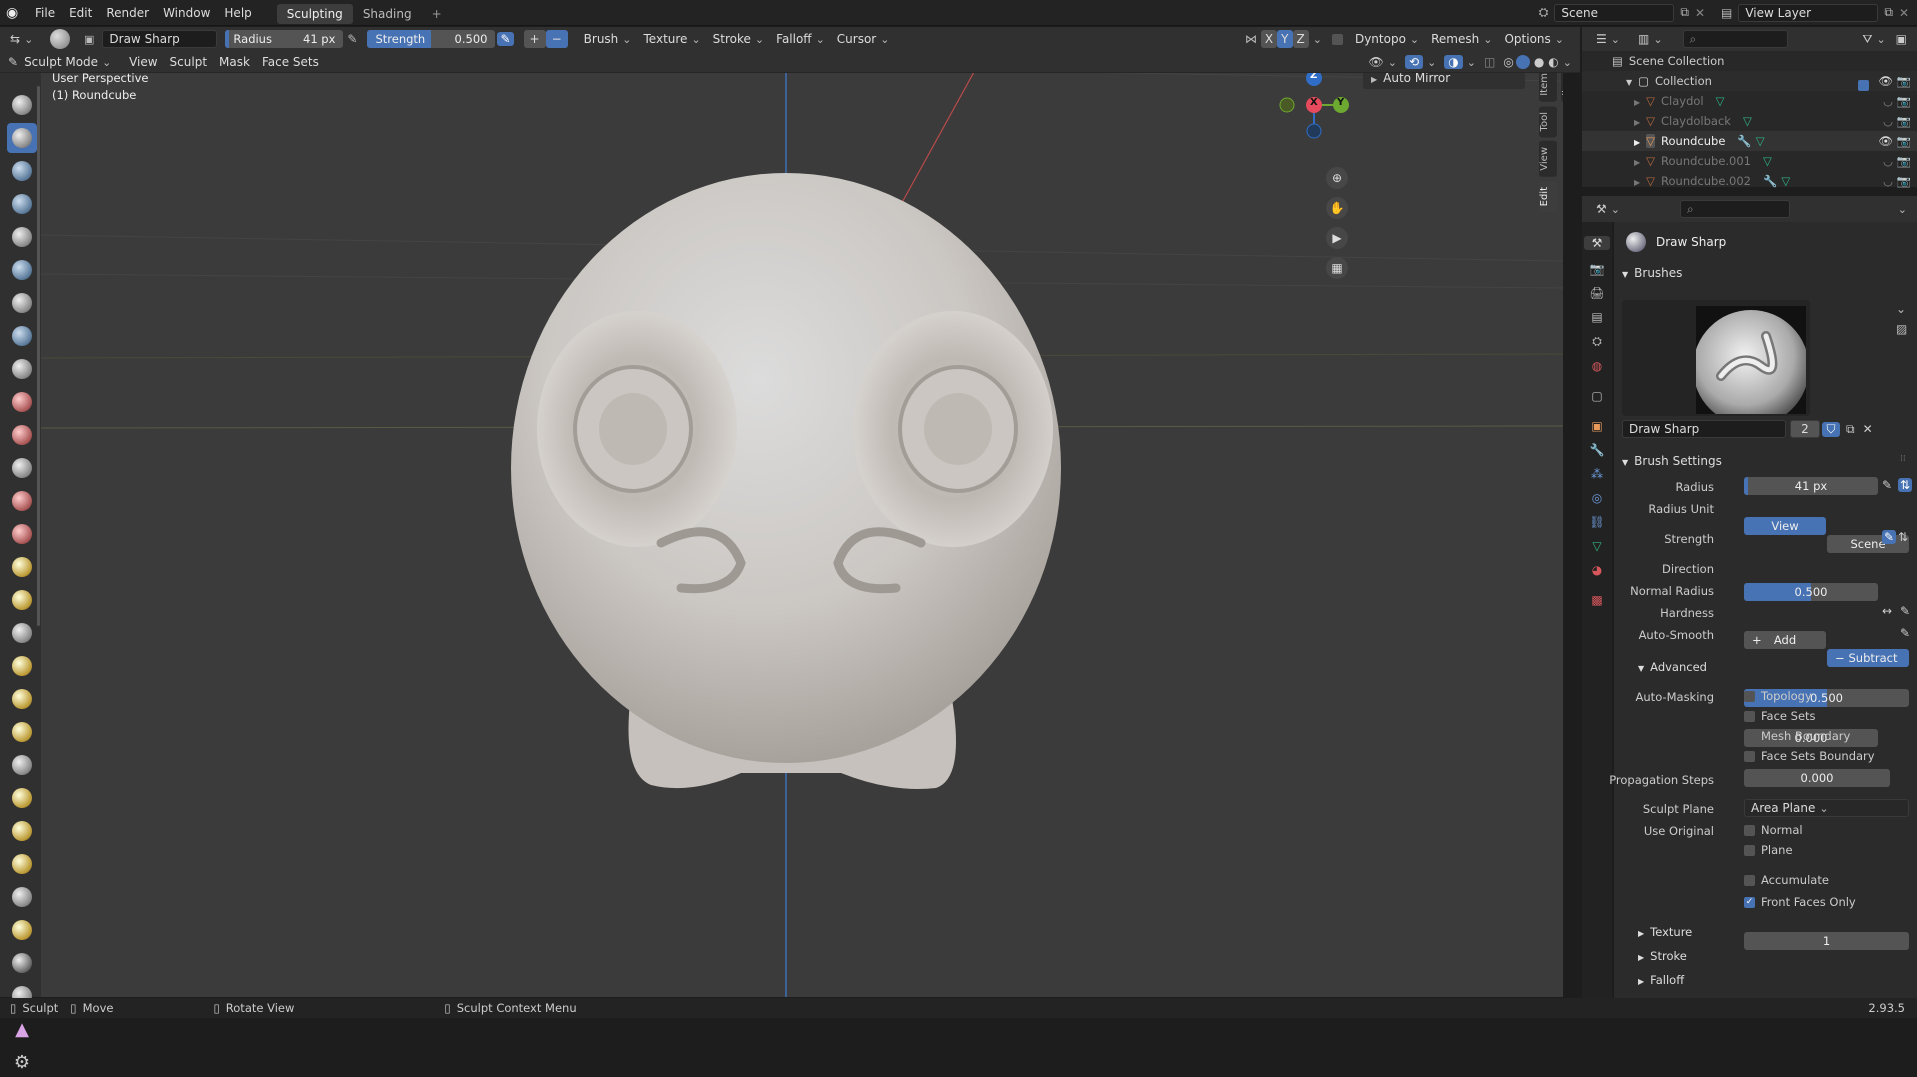 The height and width of the screenshot is (1077, 1917). I want to click on tool-flatten, so click(22, 435).